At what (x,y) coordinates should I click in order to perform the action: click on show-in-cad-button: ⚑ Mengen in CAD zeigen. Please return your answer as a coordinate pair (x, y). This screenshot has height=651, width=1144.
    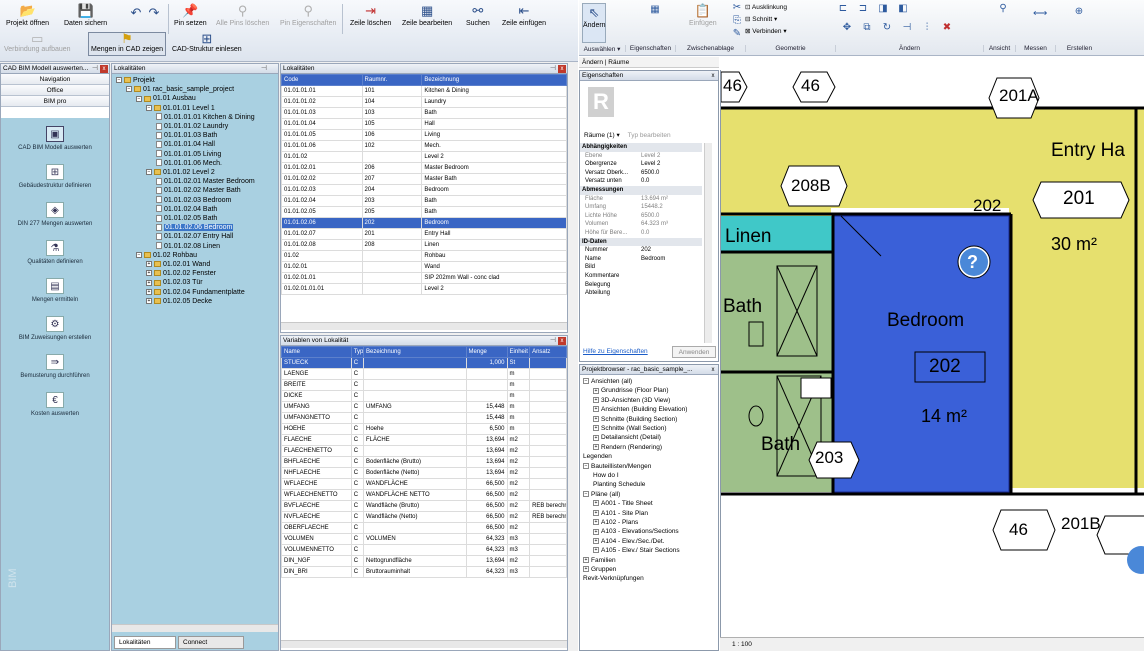
    Looking at the image, I should click on (127, 44).